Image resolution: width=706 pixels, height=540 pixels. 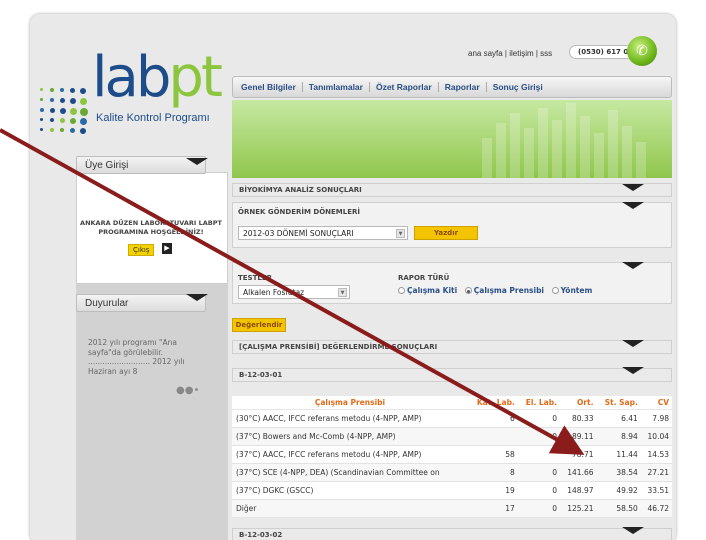 I want to click on col-el-lab: El. Lab., so click(x=538, y=403).